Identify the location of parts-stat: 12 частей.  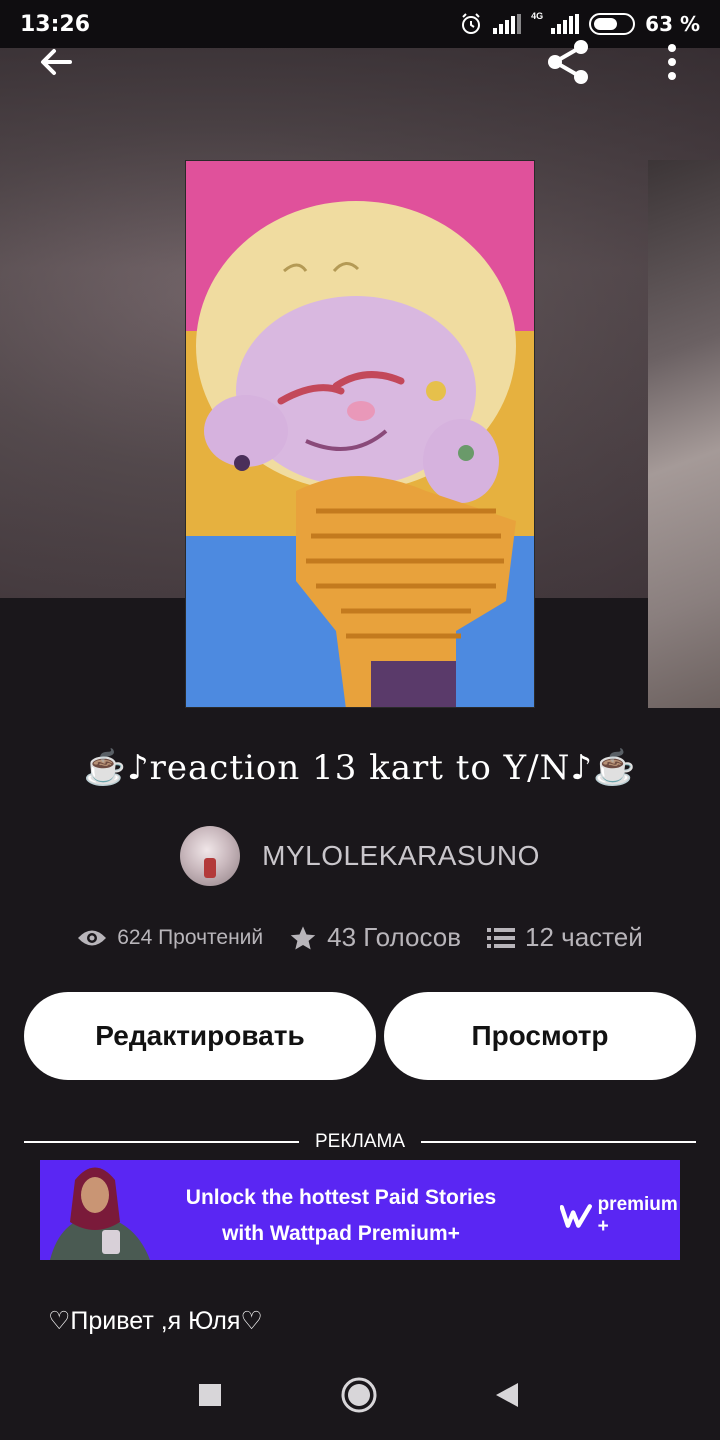
(565, 937).